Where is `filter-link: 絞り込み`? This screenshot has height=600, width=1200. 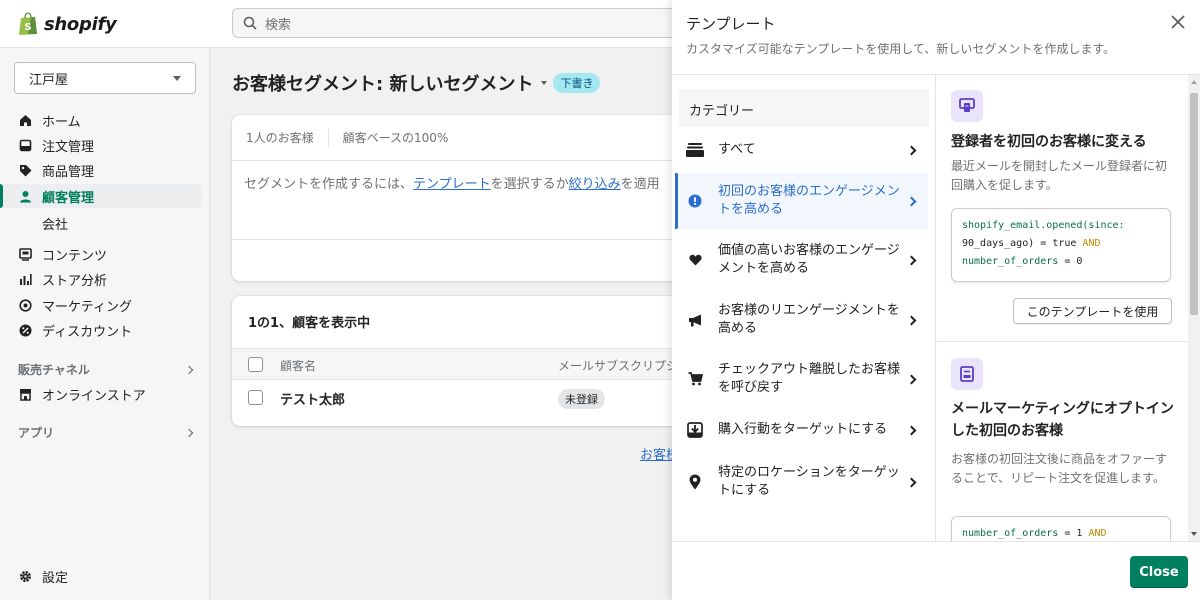 filter-link: 絞り込み is located at coordinates (595, 184).